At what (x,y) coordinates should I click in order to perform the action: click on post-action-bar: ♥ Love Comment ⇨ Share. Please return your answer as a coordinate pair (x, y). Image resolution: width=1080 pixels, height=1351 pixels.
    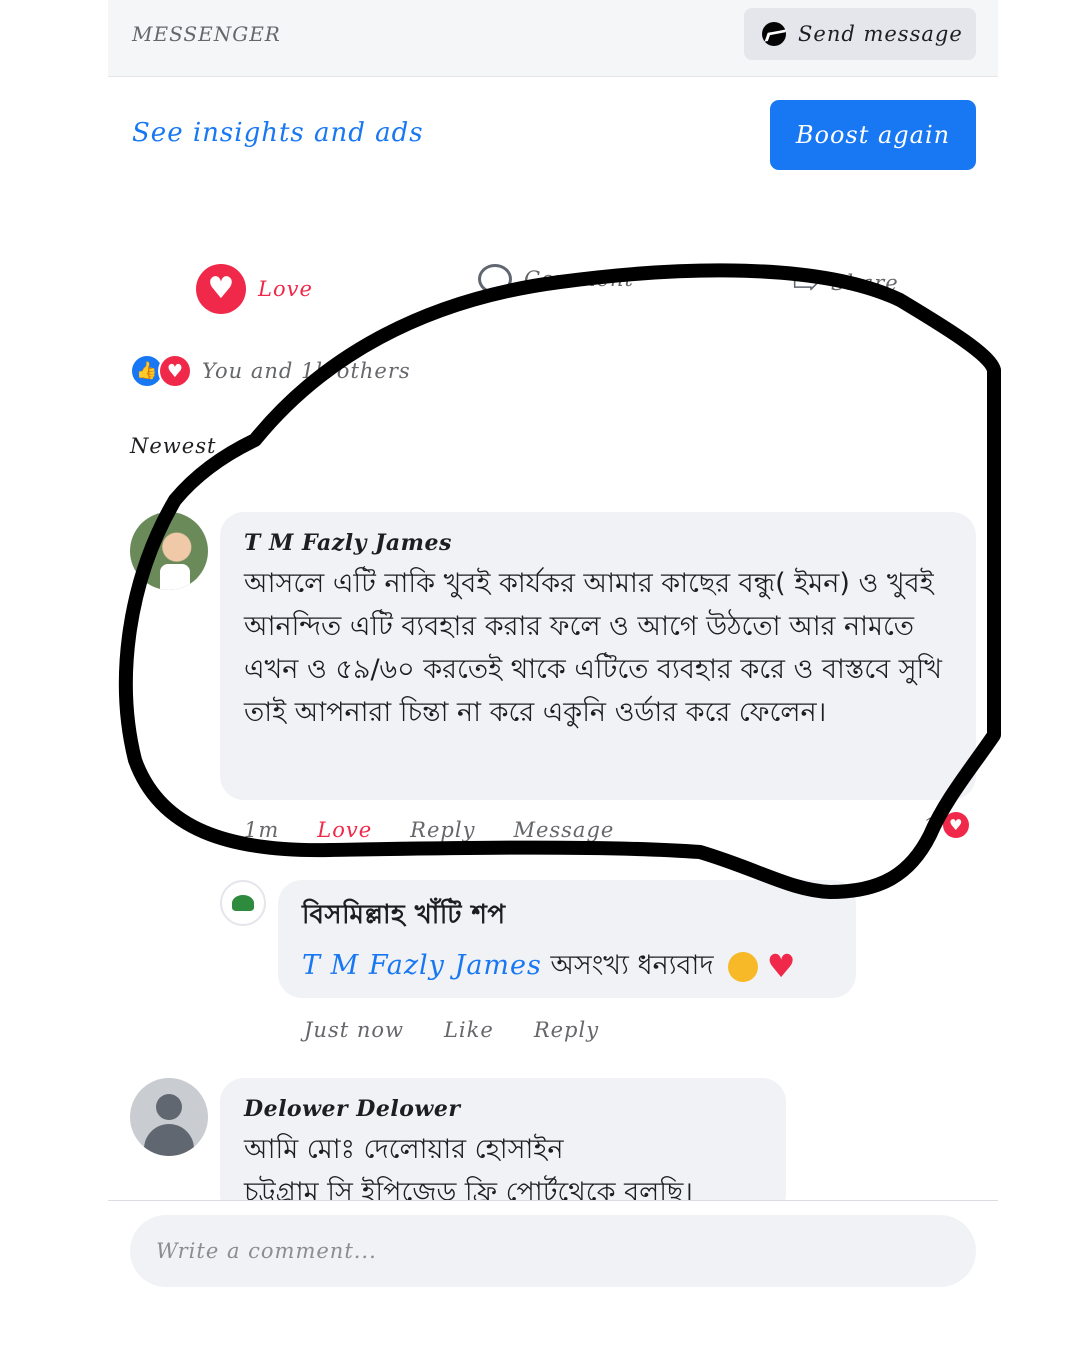
    Looking at the image, I should click on (553, 292).